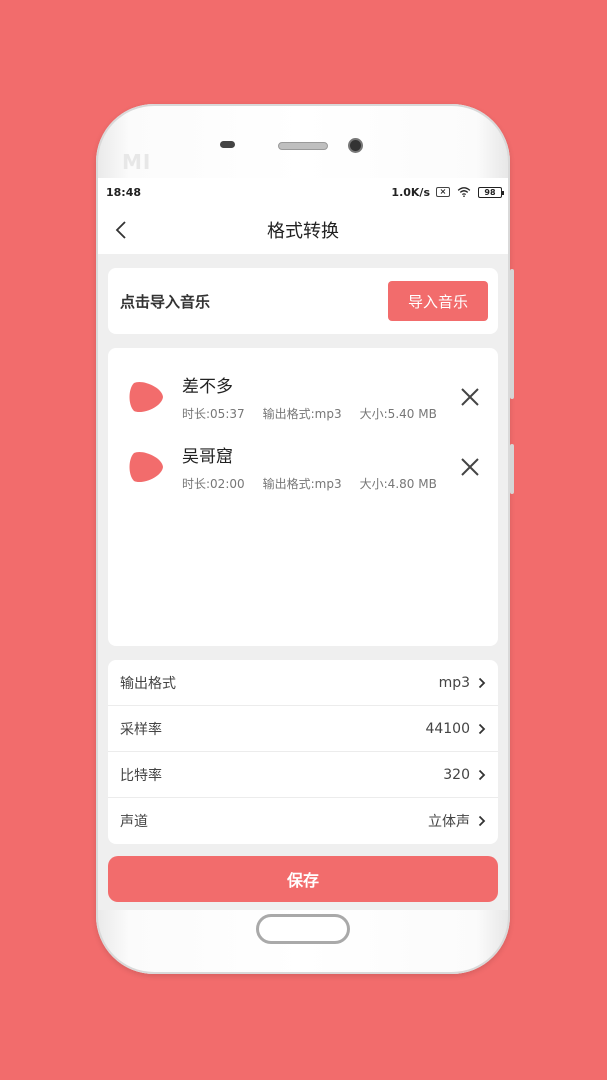  Describe the element at coordinates (303, 683) in the screenshot. I see `setting-output-format: 输出格式 mp3` at that location.